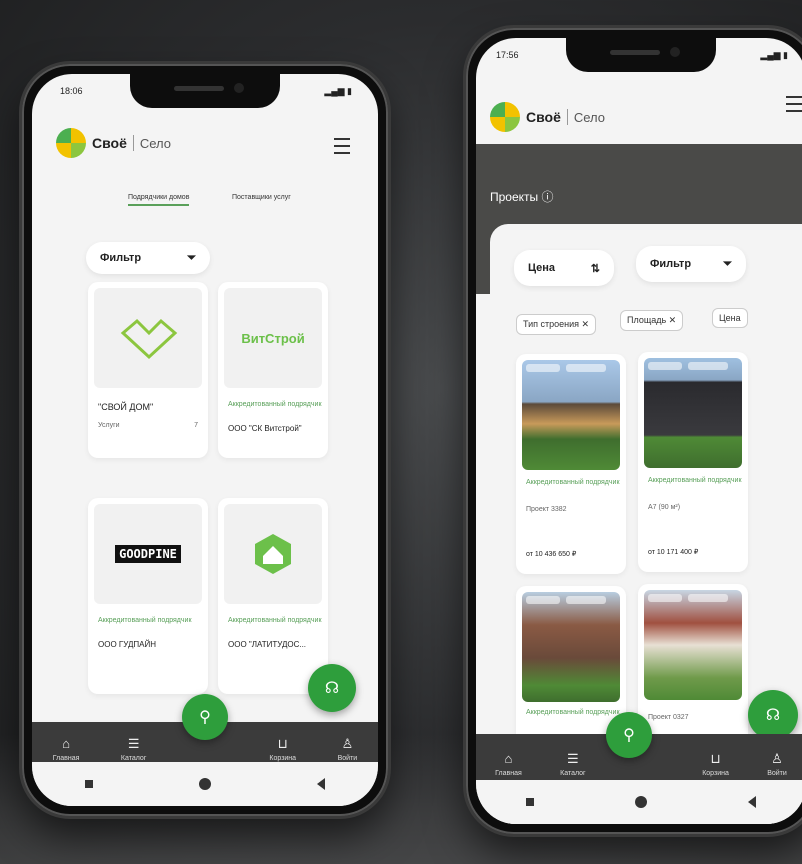 Image resolution: width=802 pixels, height=864 pixels. I want to click on tab-contractors: Подрядчики домов, so click(159, 200).